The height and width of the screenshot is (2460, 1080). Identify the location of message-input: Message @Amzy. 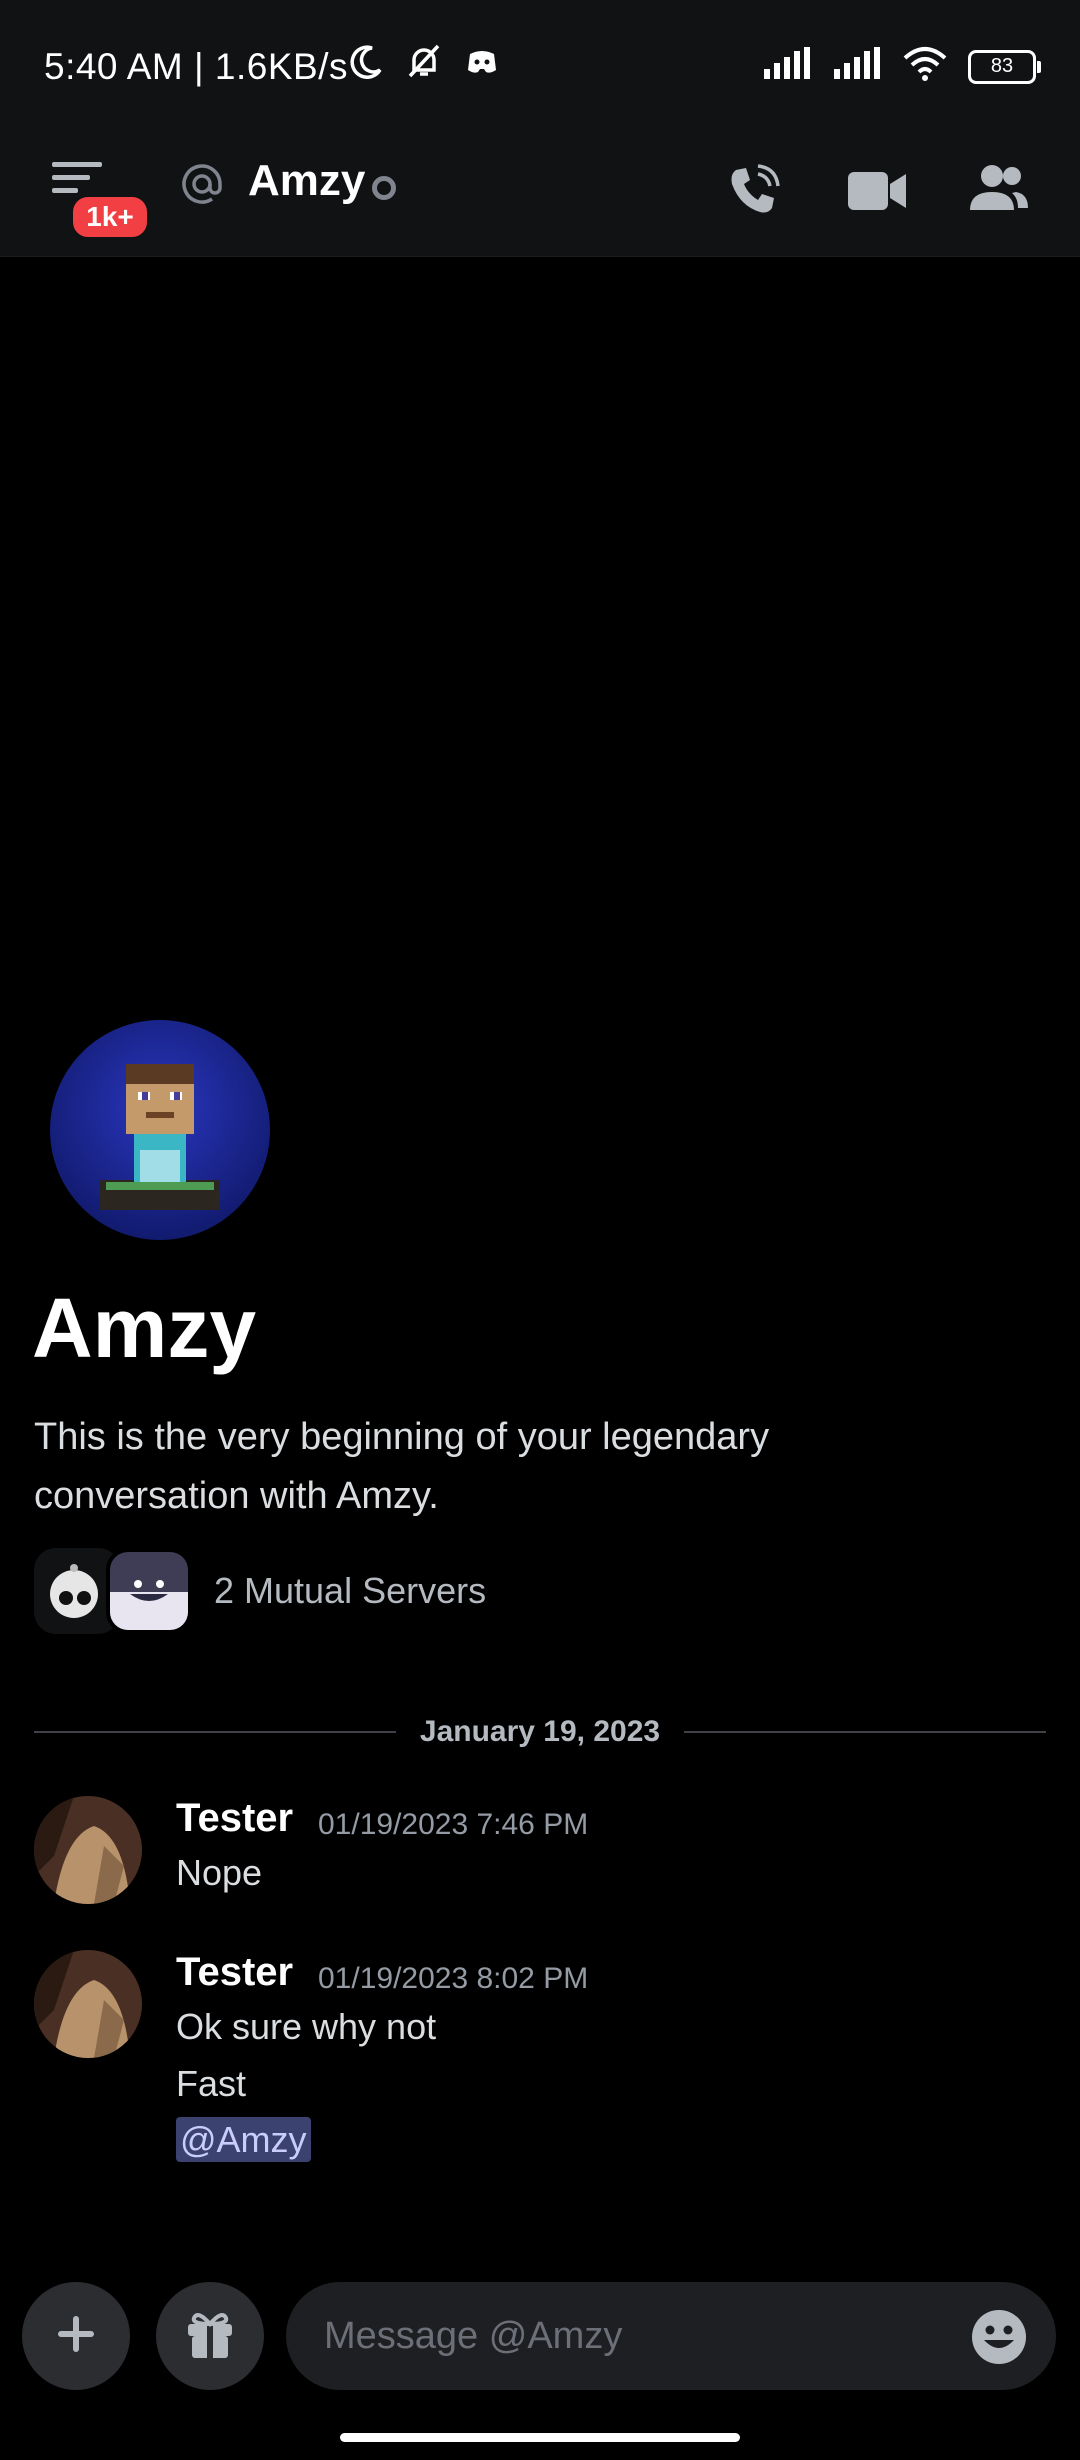
(671, 2336).